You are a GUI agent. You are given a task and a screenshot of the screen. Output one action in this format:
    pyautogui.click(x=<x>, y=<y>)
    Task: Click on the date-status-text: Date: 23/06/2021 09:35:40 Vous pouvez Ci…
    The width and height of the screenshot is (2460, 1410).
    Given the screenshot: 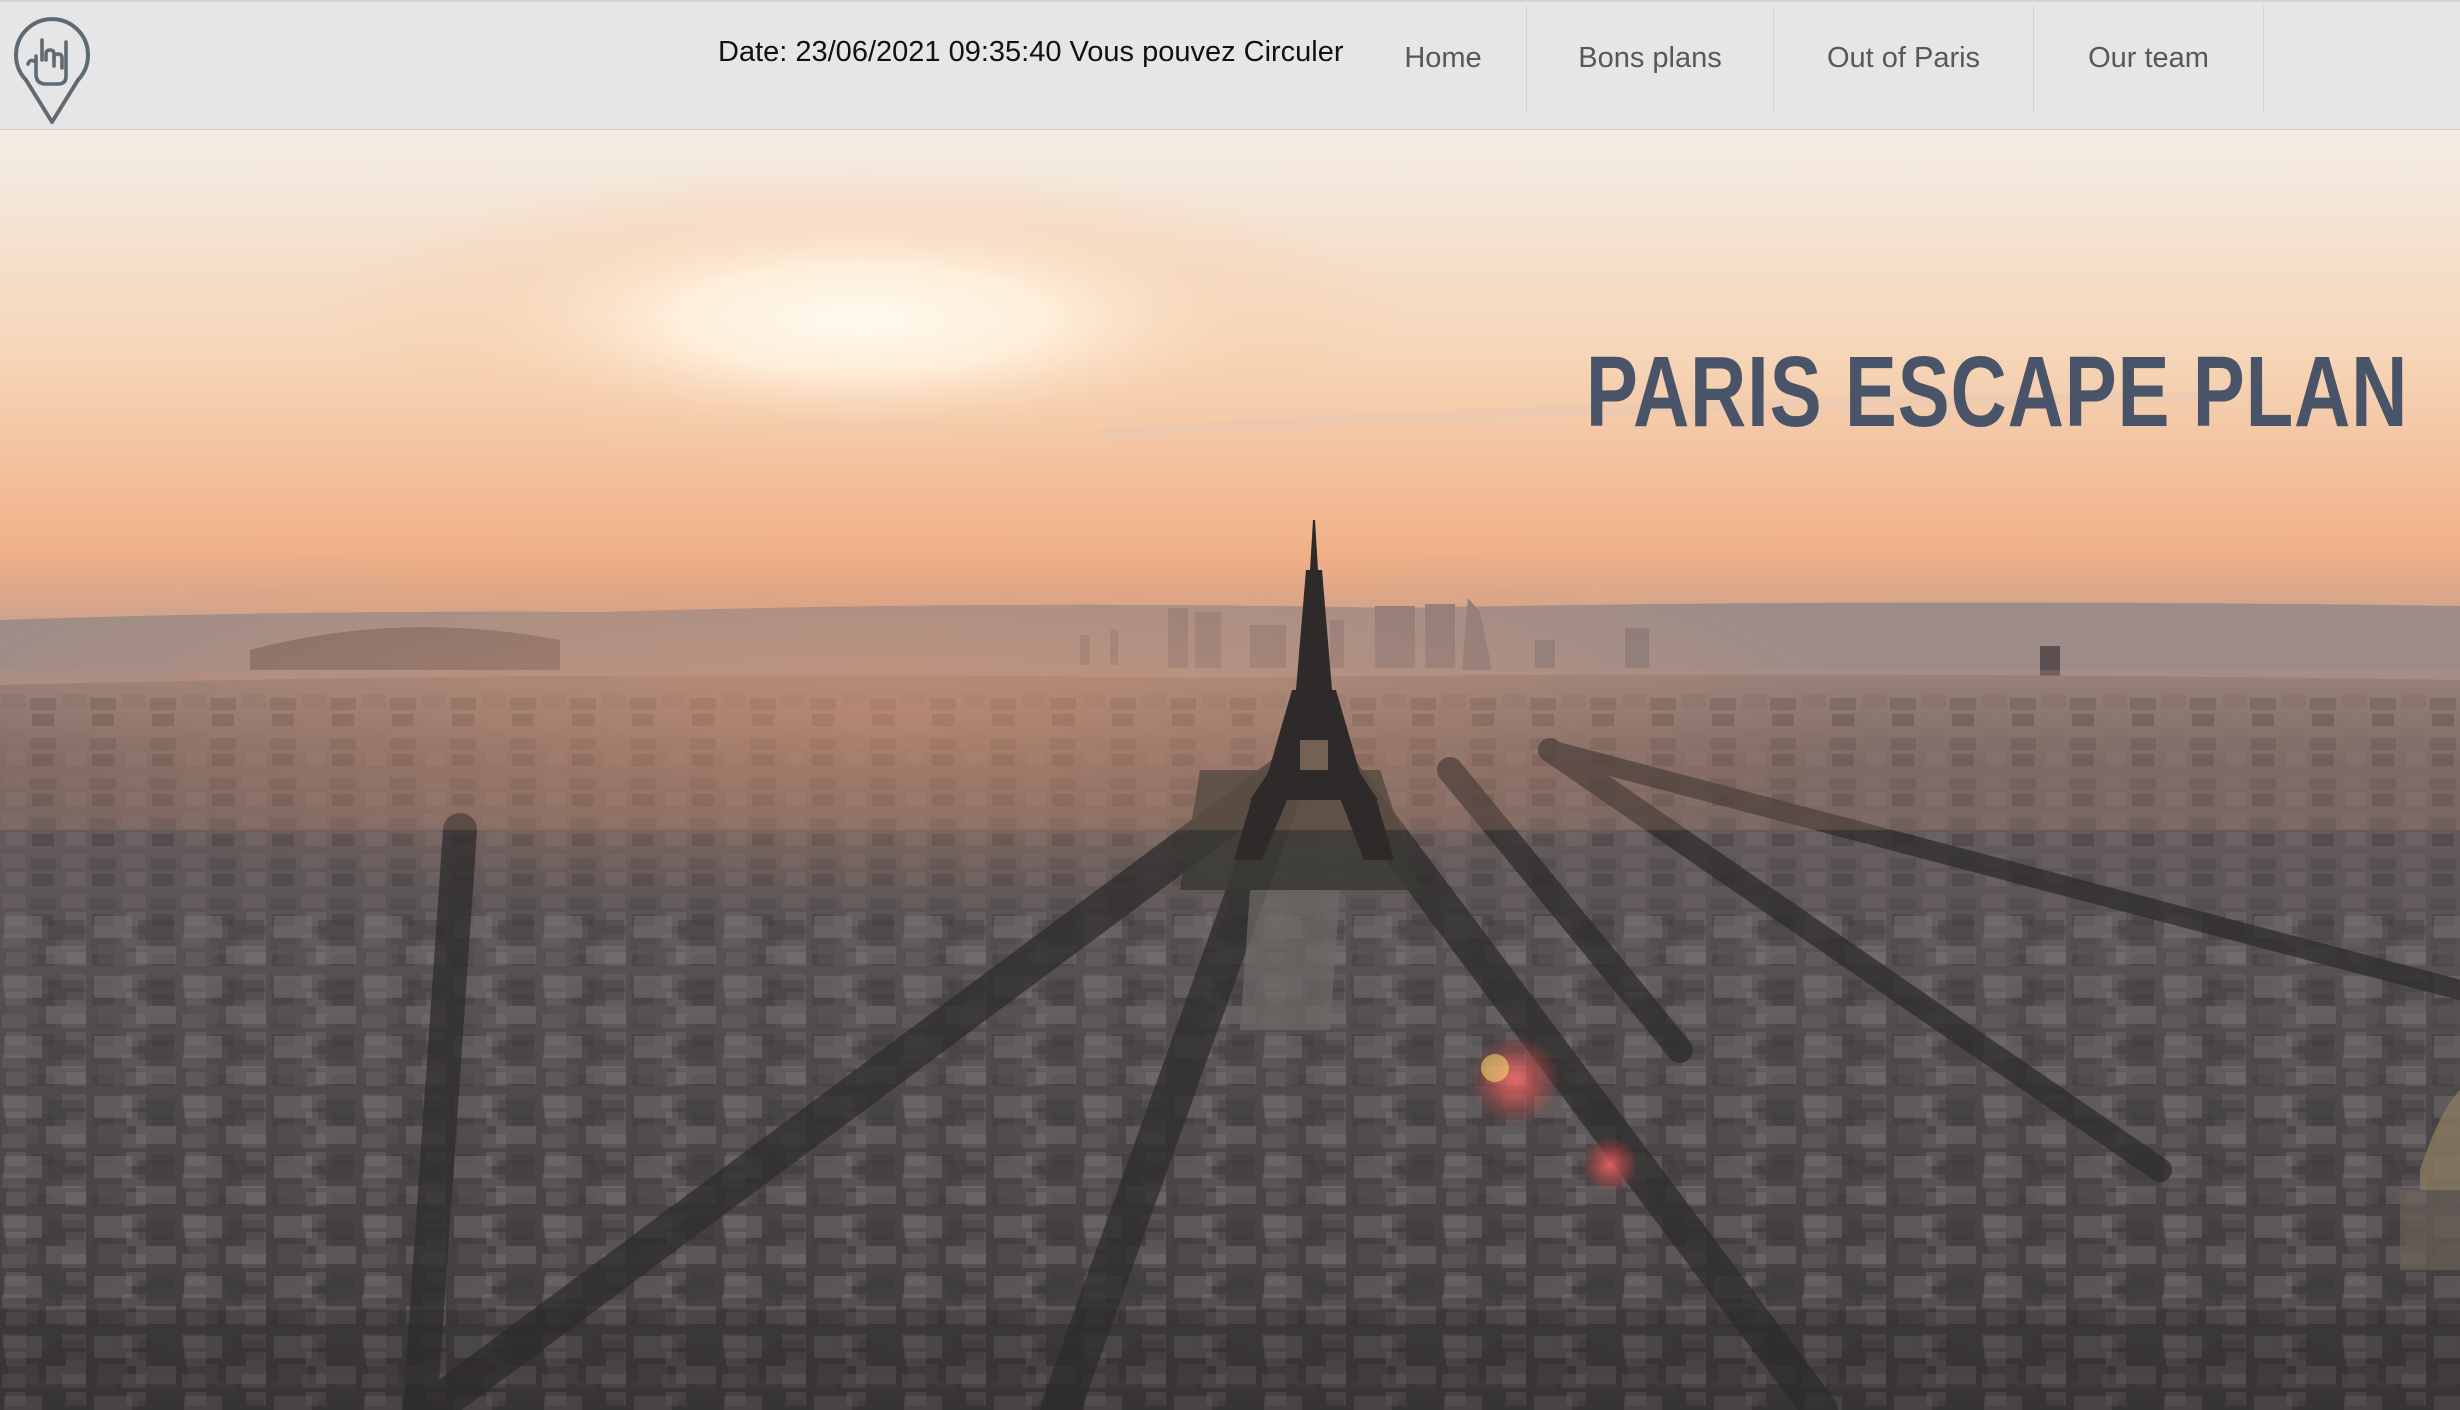 What is the action you would take?
    pyautogui.click(x=1031, y=52)
    